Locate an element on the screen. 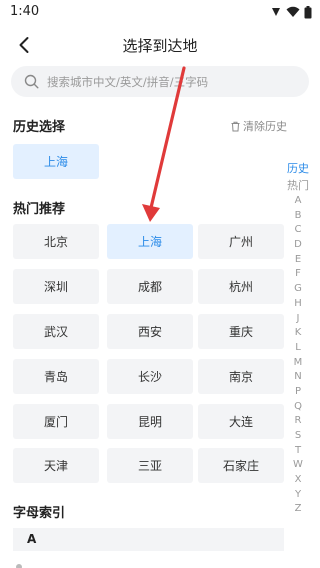 The image size is (320, 568). hot-city-label: 青岛 is located at coordinates (55, 377).